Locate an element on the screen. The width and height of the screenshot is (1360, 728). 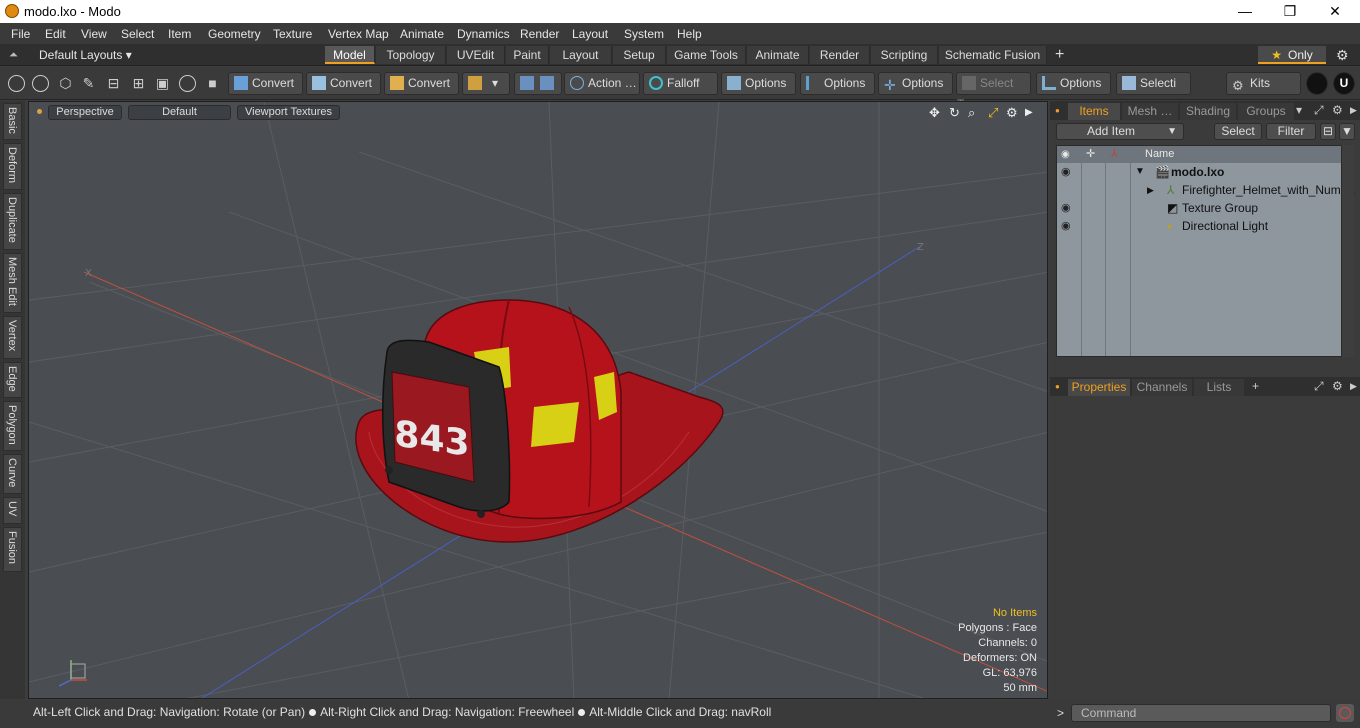
maximize-button: ❐ is located at coordinates (1290, 11).